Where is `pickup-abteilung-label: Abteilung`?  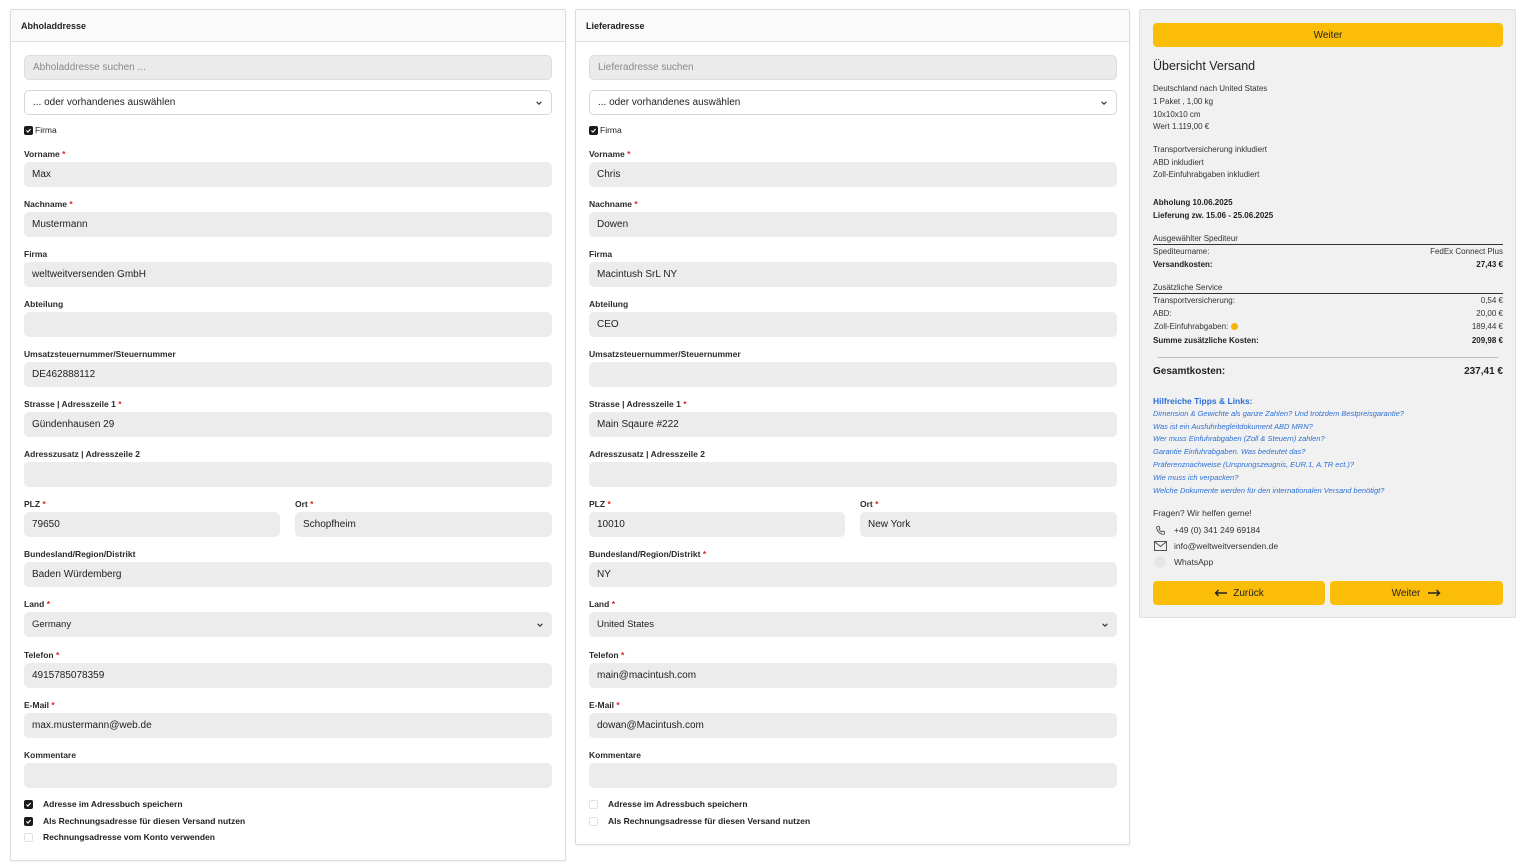 pickup-abteilung-label: Abteilung is located at coordinates (44, 304).